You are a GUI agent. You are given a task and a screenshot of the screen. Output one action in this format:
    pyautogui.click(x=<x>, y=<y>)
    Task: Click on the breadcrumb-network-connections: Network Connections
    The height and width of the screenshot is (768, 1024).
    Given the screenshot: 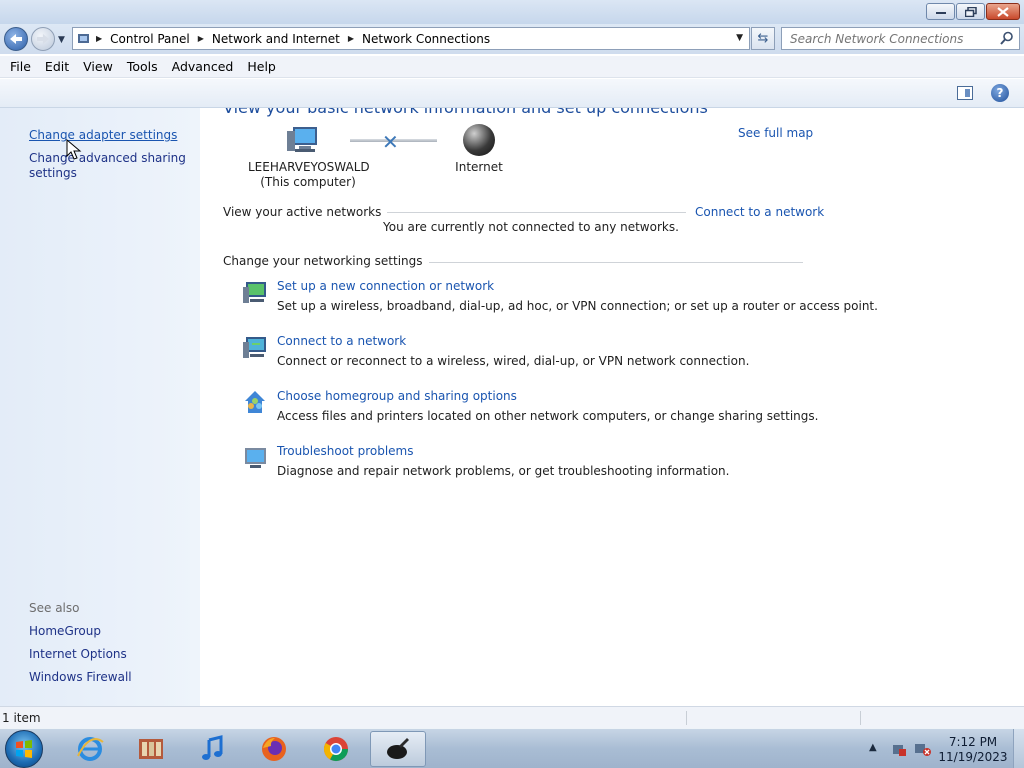 What is the action you would take?
    pyautogui.click(x=426, y=39)
    